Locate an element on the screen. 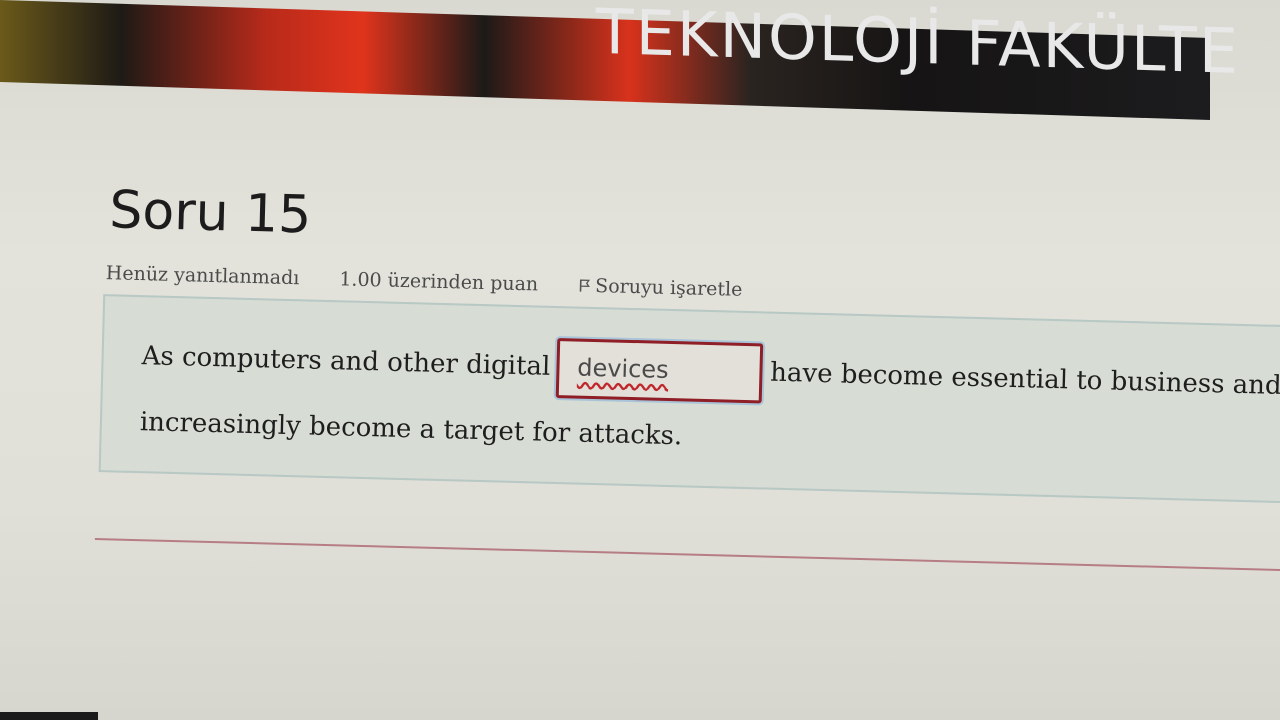 This screenshot has width=1280, height=720. question-title: Soru 15 is located at coordinates (210, 213).